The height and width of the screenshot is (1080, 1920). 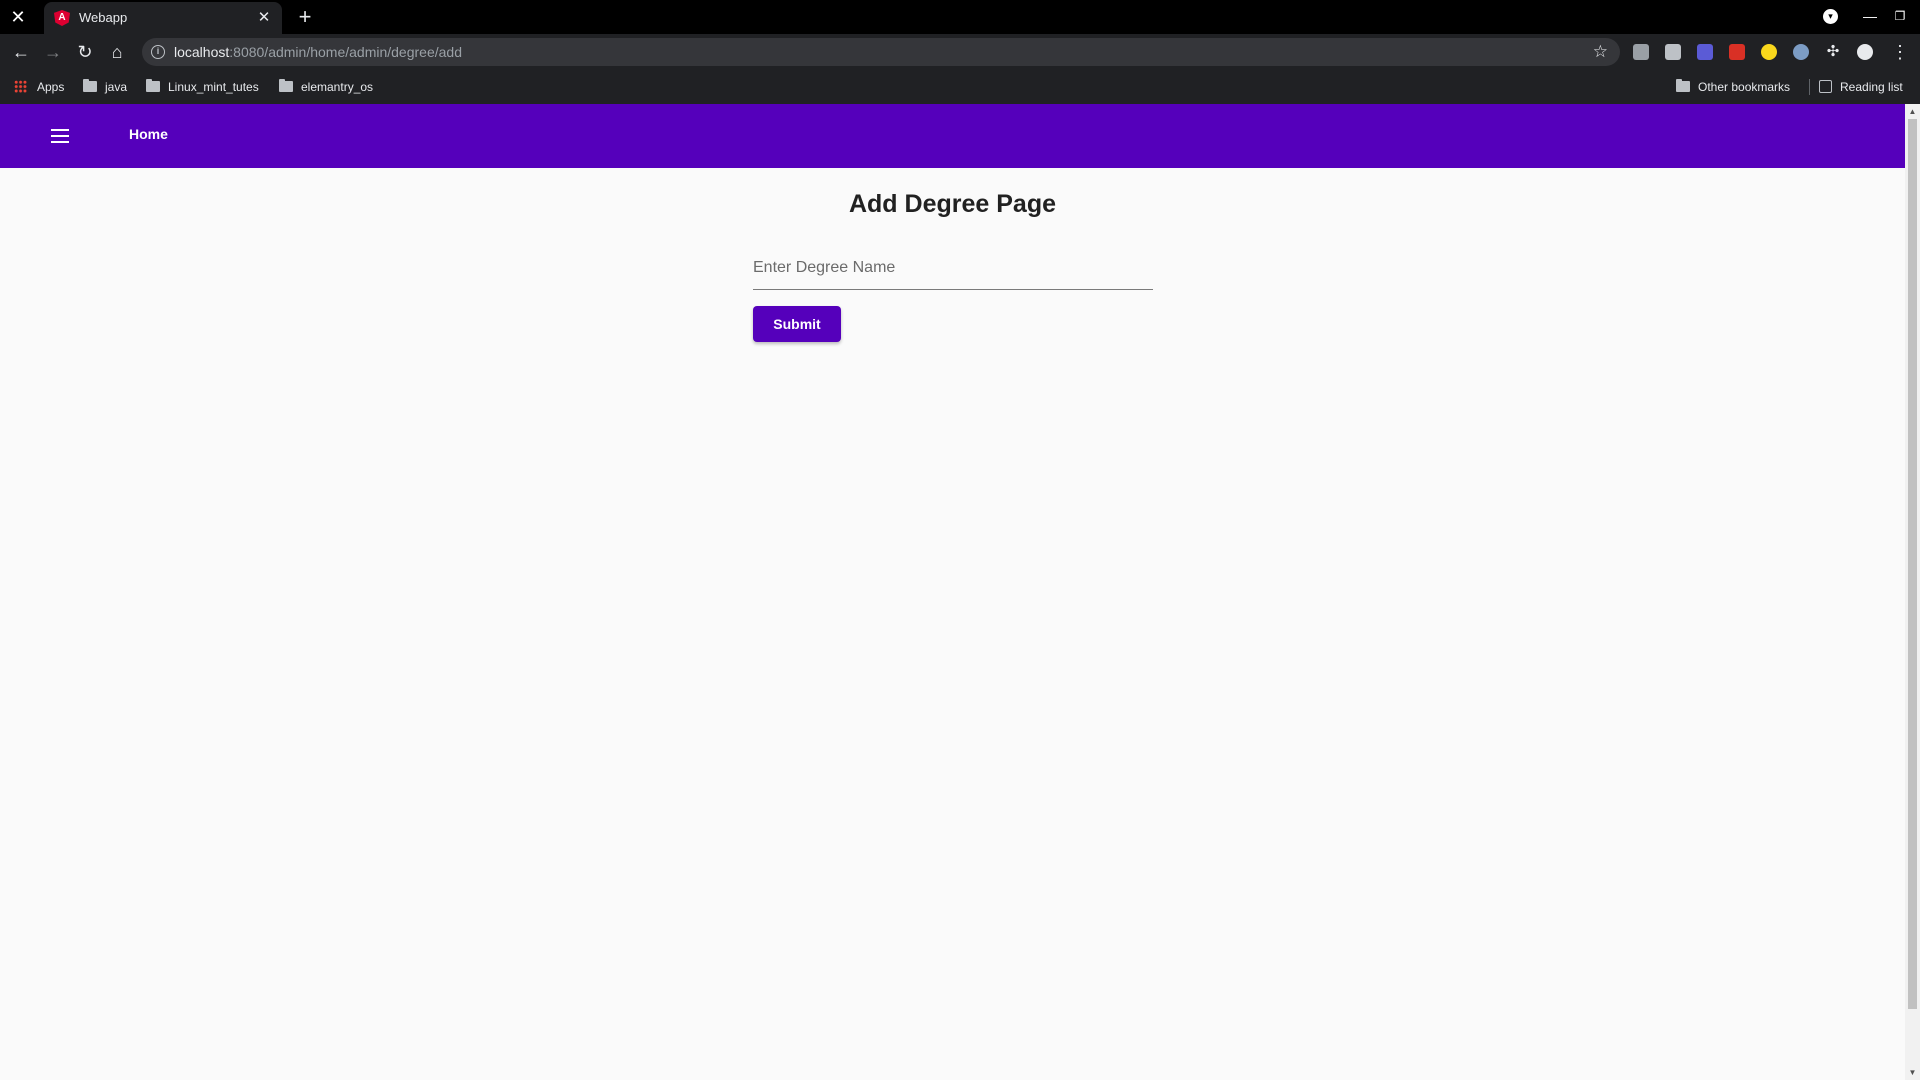 I want to click on bookmark-star-icon: ☆, so click(x=1600, y=52).